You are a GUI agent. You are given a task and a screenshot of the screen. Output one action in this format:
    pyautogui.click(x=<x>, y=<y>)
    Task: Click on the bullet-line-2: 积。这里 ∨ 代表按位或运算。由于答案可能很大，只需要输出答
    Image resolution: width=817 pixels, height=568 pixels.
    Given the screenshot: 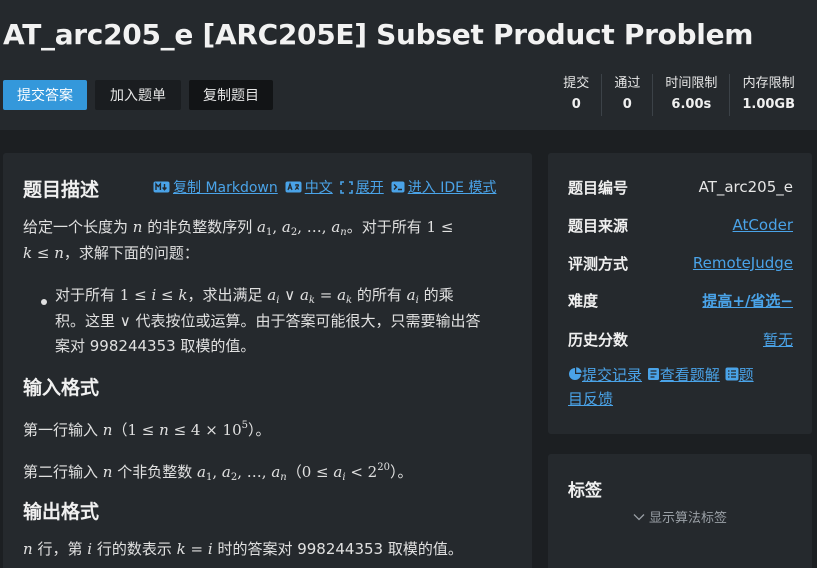 What is the action you would take?
    pyautogui.click(x=268, y=321)
    